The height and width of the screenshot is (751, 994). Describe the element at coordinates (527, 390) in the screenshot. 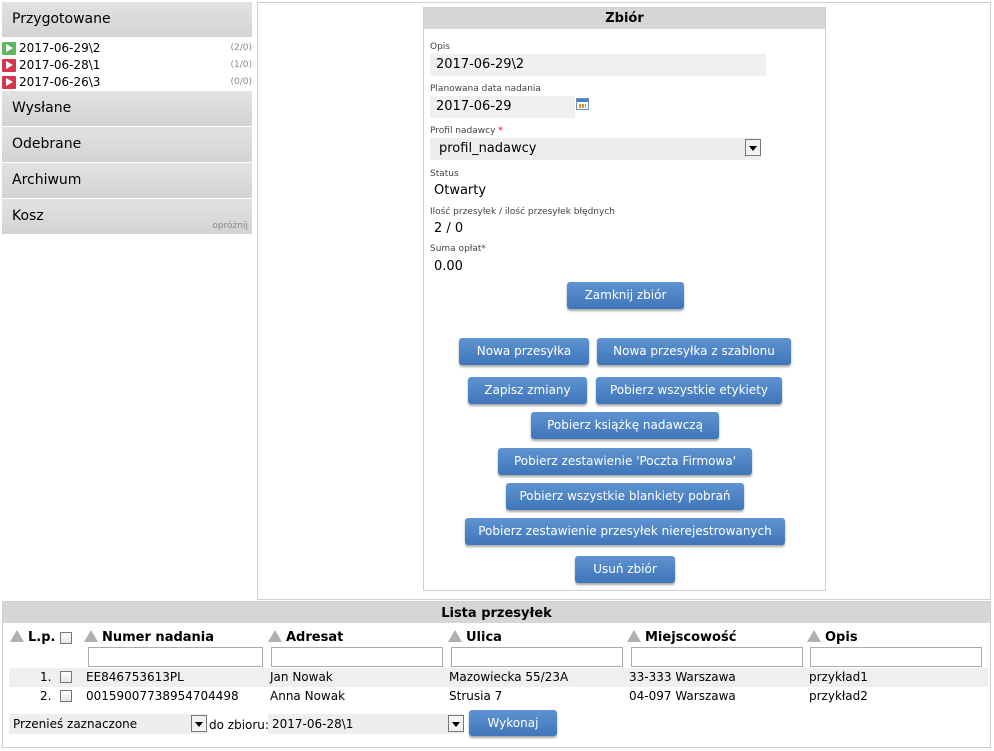

I see `save-changes-button: Zapisz zmiany` at that location.